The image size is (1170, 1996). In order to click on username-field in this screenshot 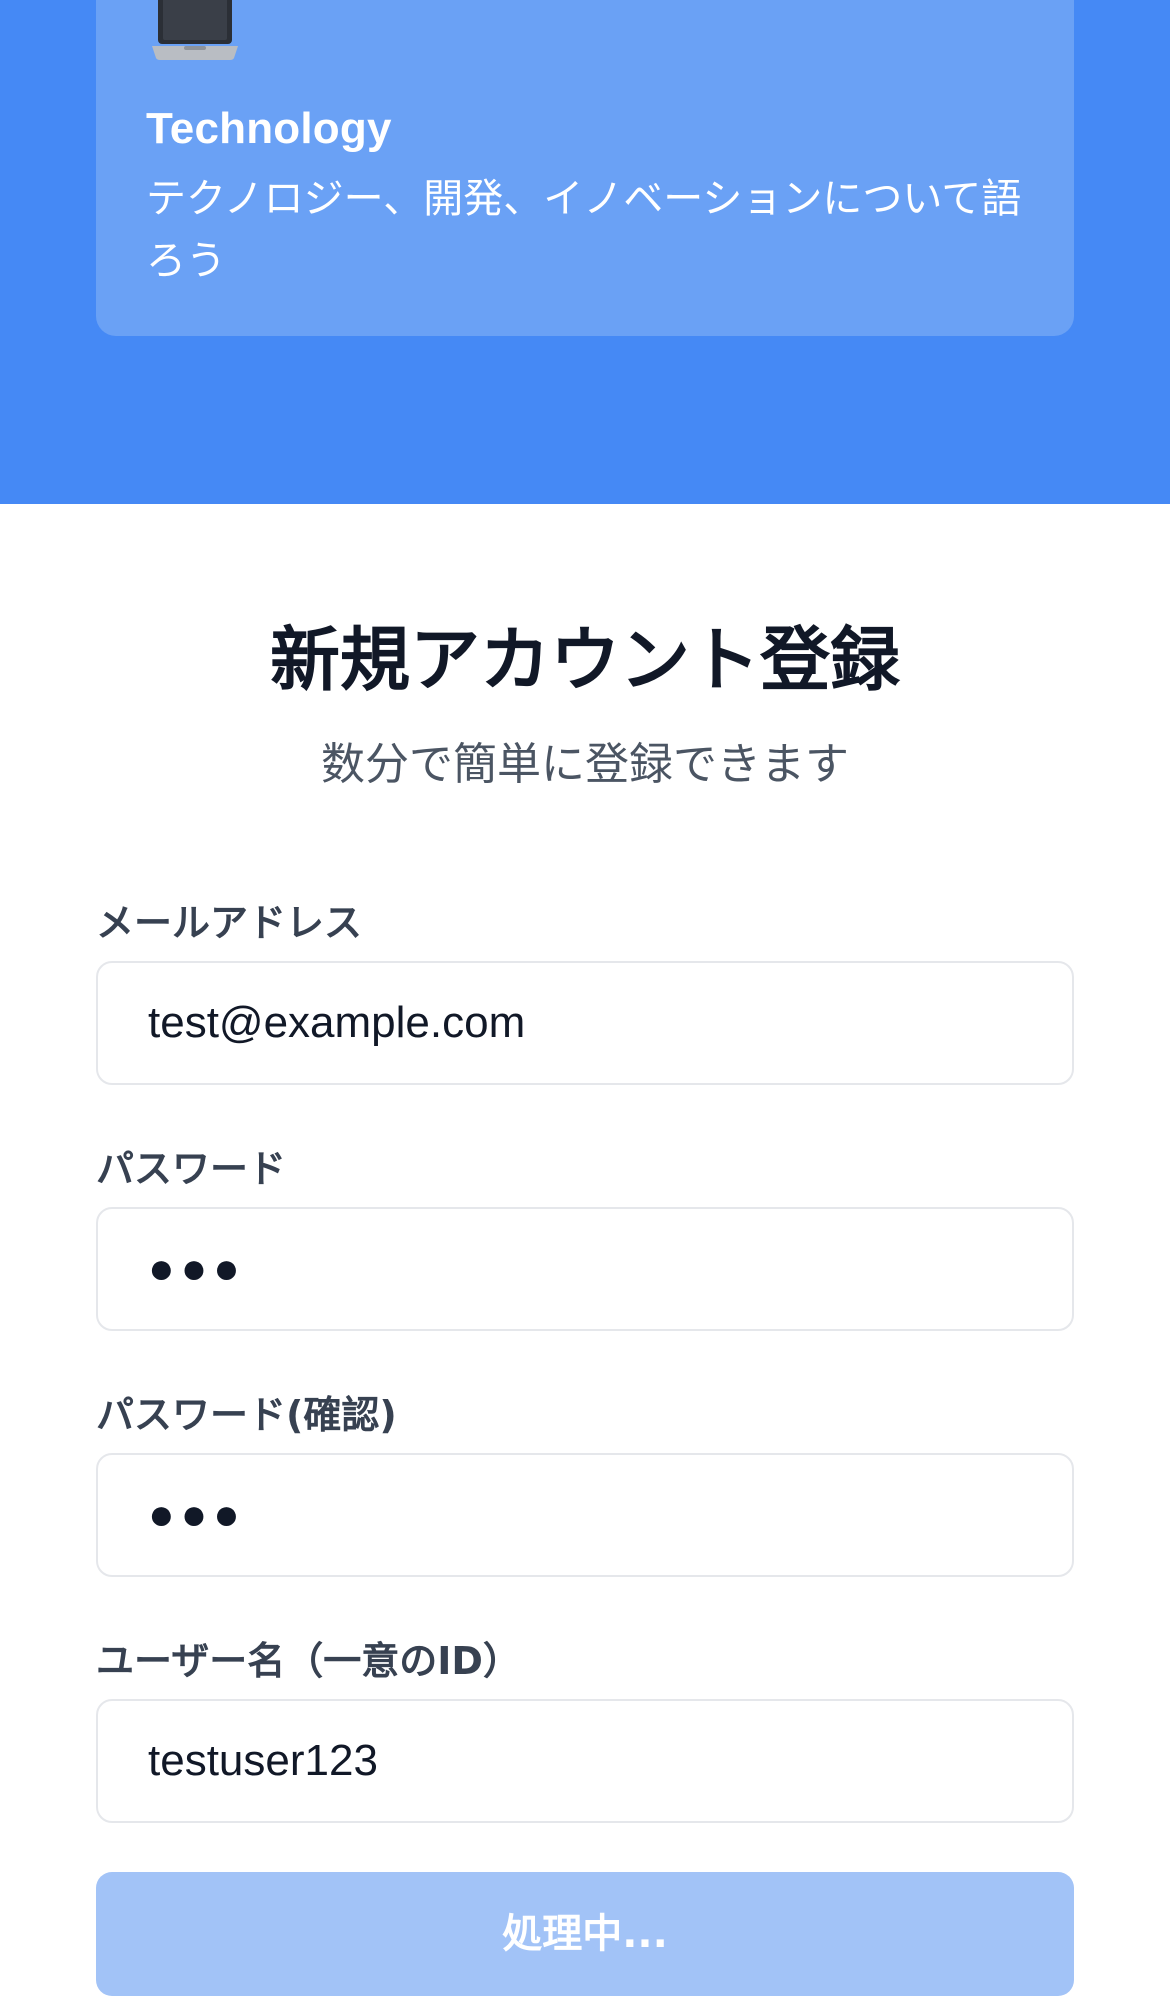, I will do `click(585, 1761)`.